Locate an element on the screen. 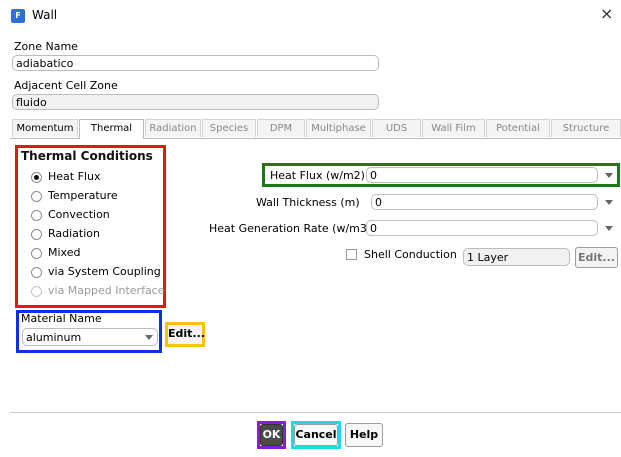 This screenshot has width=621, height=457. shell-layers-field: 1 Layer is located at coordinates (516, 257).